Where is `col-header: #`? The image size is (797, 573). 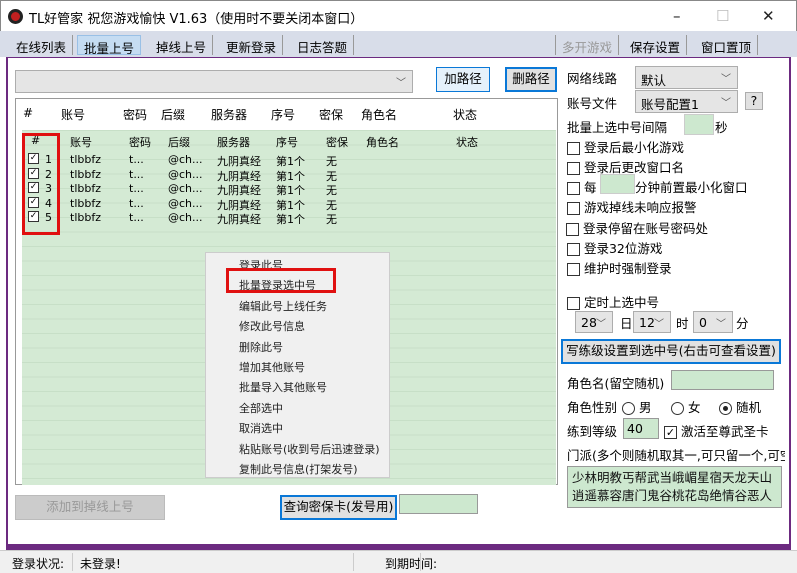 col-header: # is located at coordinates (28, 113).